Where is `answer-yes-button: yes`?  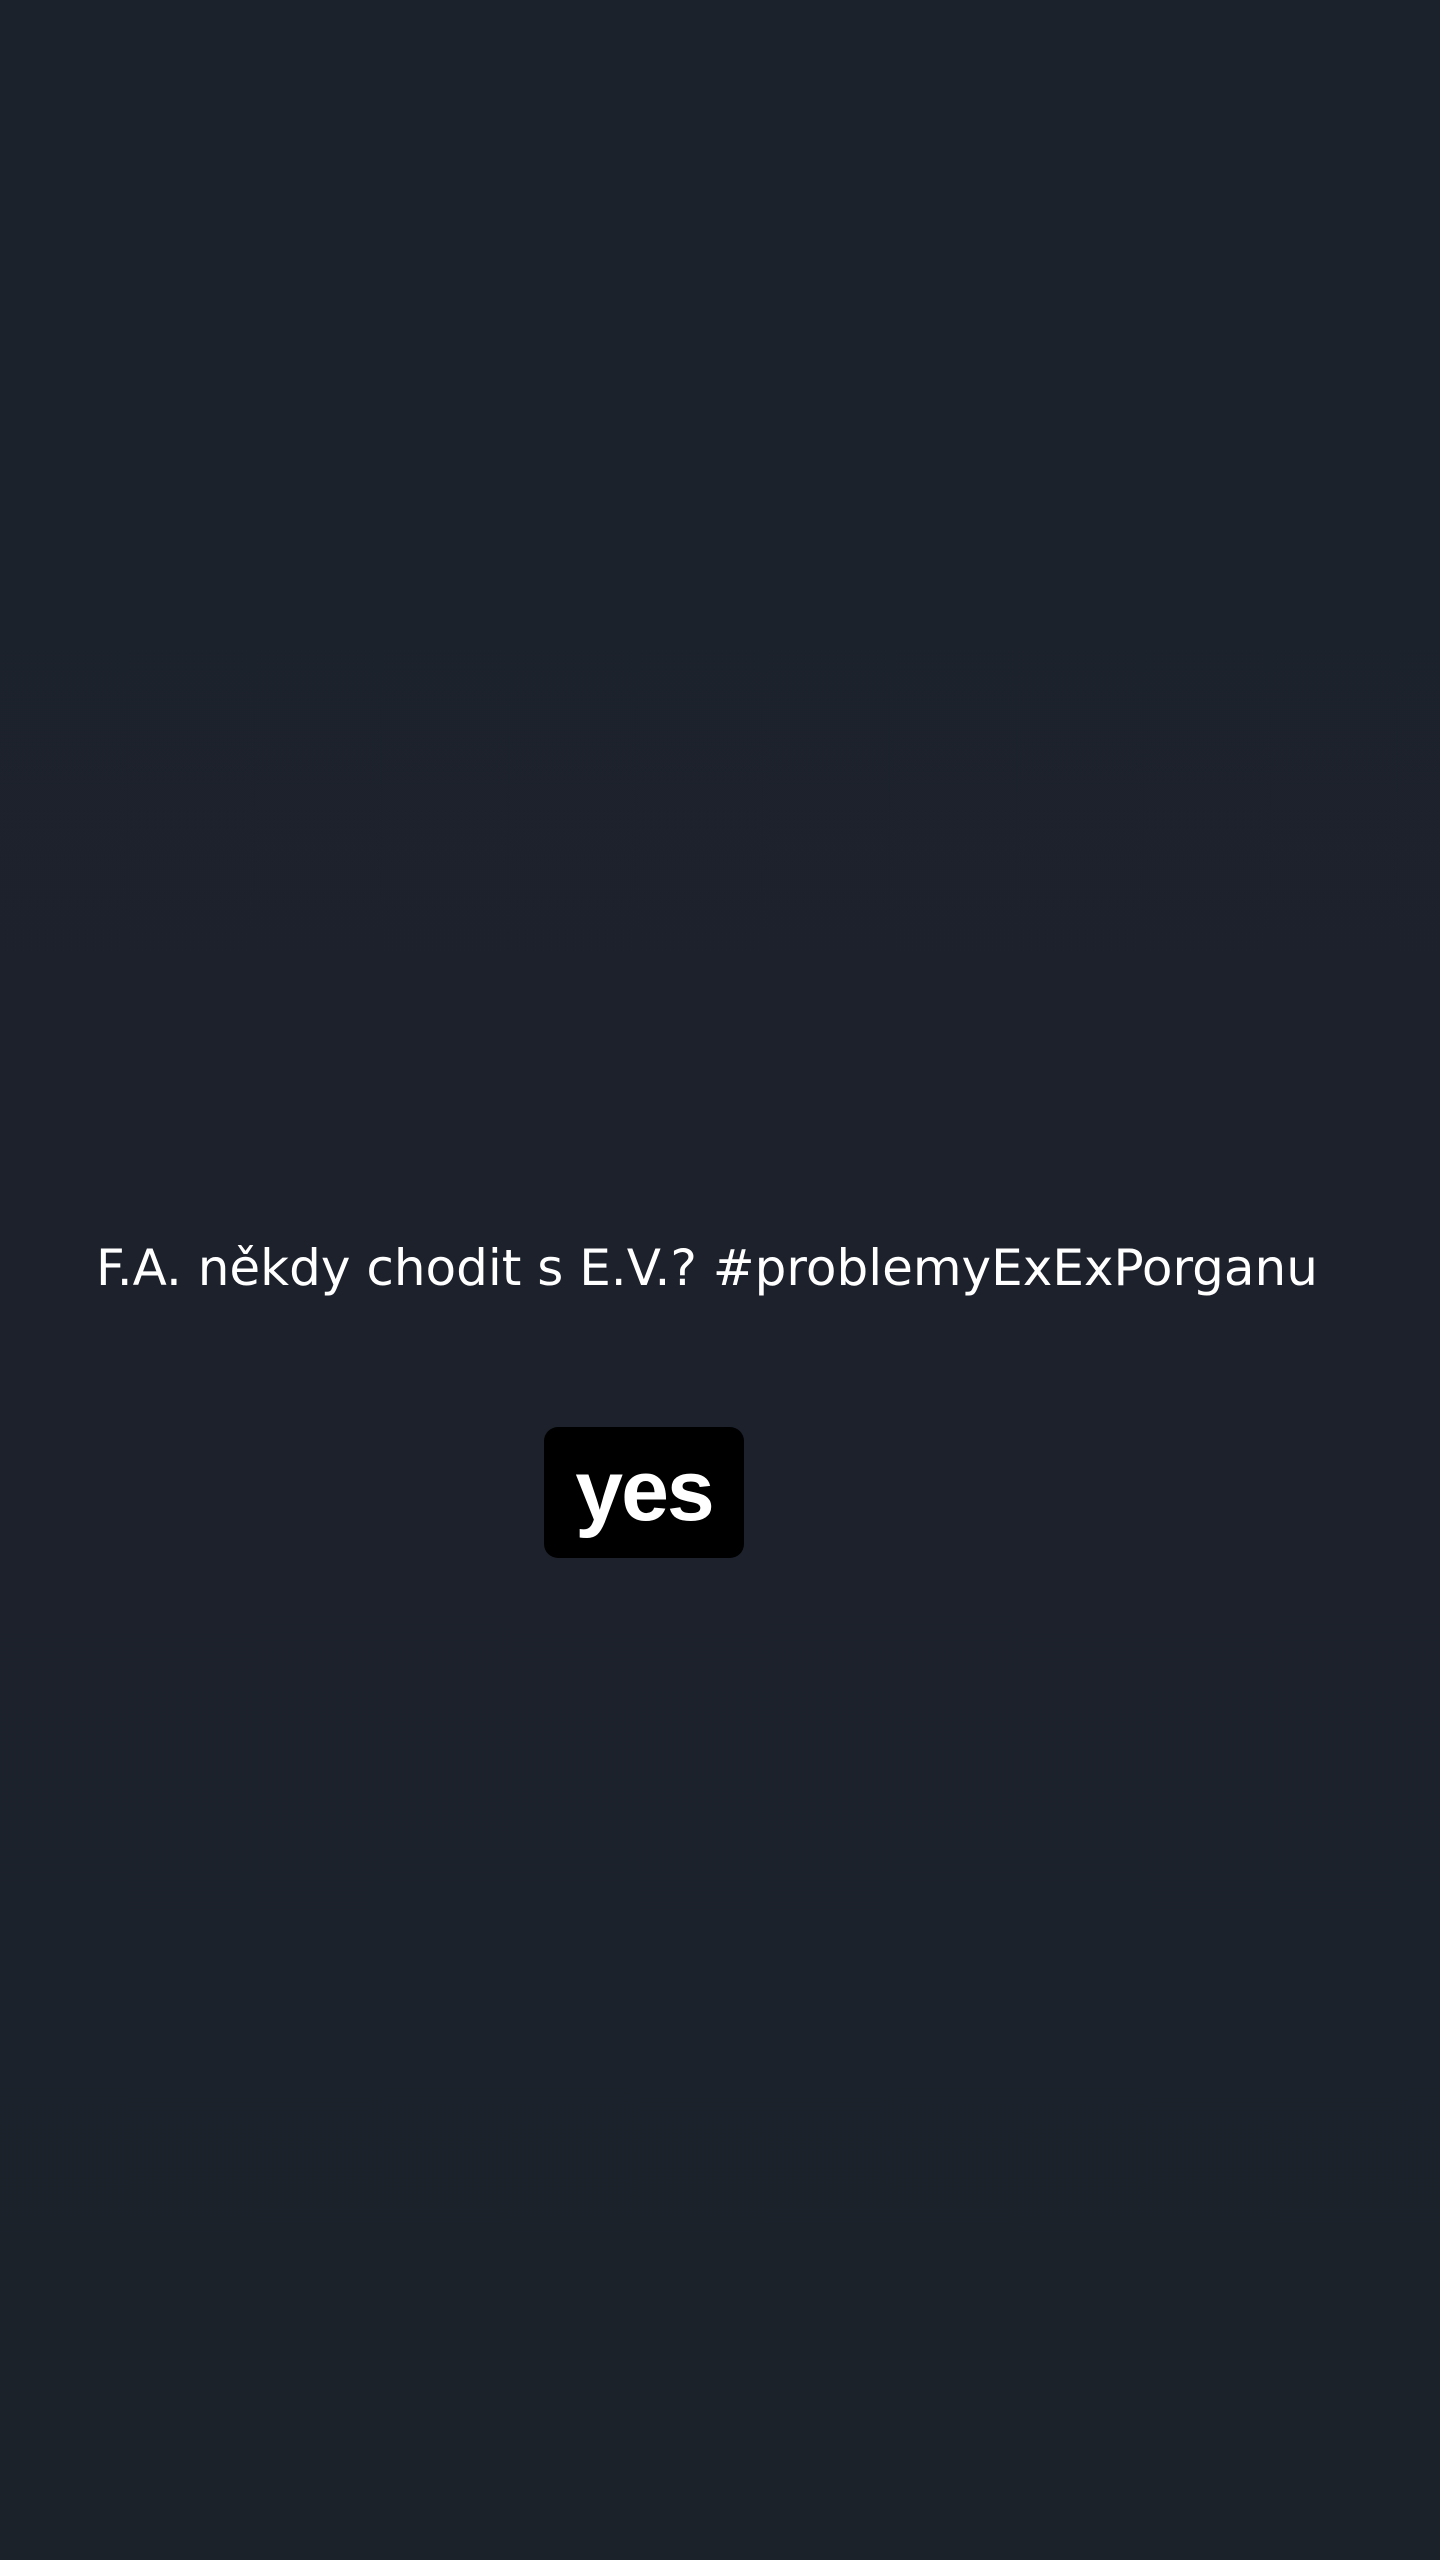
answer-yes-button: yes is located at coordinates (644, 1492).